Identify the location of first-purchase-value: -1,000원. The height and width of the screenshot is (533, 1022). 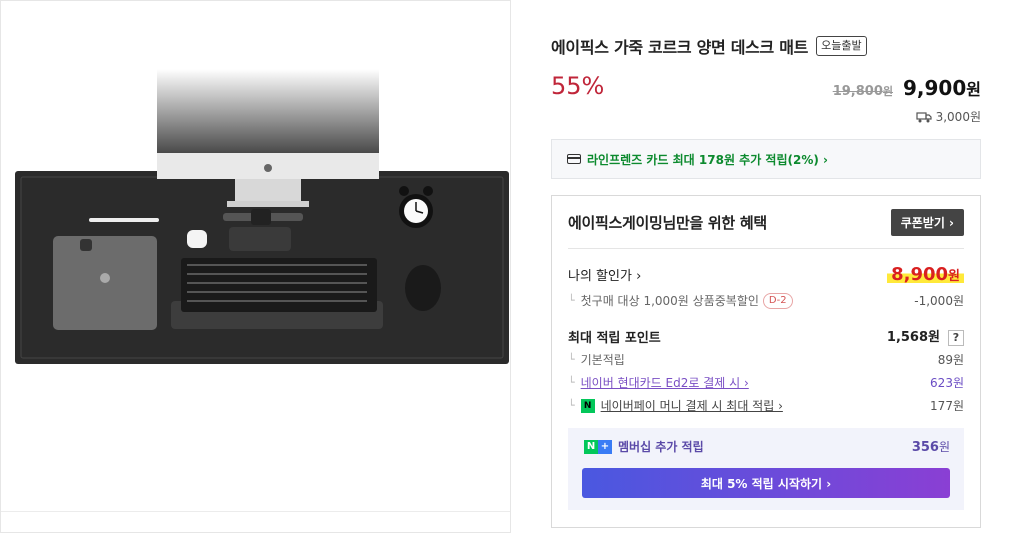
(939, 301).